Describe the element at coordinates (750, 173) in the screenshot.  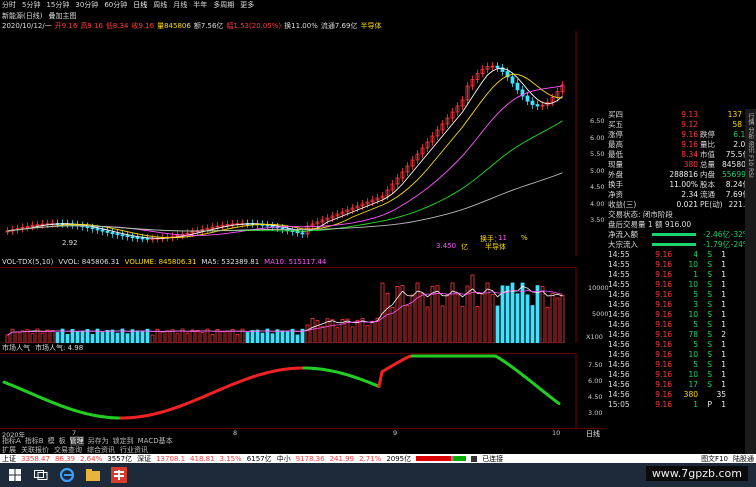
I see `side-tab-4: RSI` at that location.